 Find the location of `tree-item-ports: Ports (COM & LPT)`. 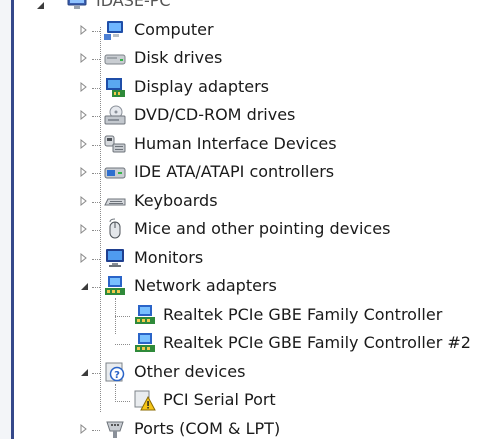

tree-item-ports: Ports (COM & LPT) is located at coordinates (250, 427).